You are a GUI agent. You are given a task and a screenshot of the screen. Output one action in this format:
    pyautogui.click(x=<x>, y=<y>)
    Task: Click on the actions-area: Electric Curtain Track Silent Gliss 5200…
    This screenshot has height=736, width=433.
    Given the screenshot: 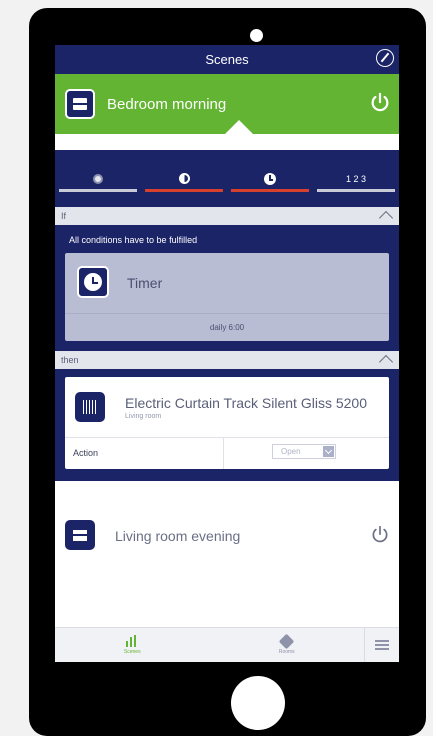 What is the action you would take?
    pyautogui.click(x=227, y=425)
    